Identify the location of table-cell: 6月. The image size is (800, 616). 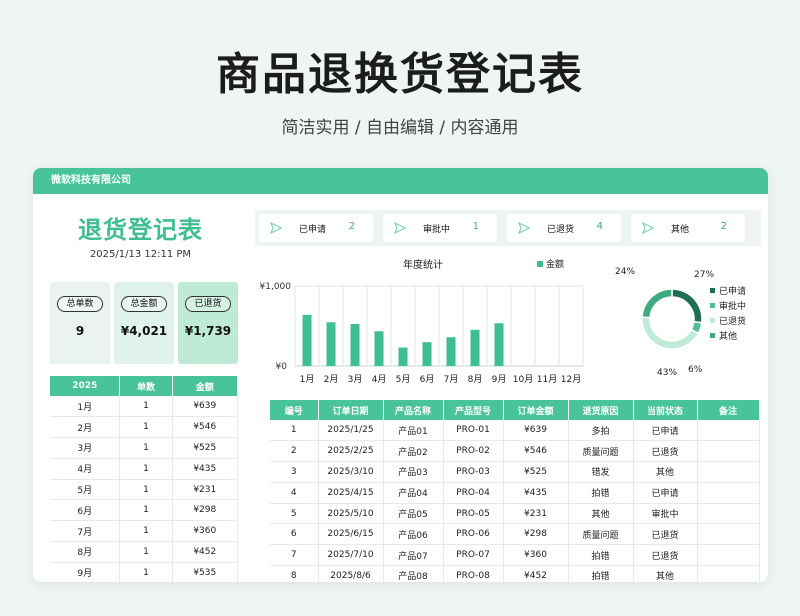
(85, 510).